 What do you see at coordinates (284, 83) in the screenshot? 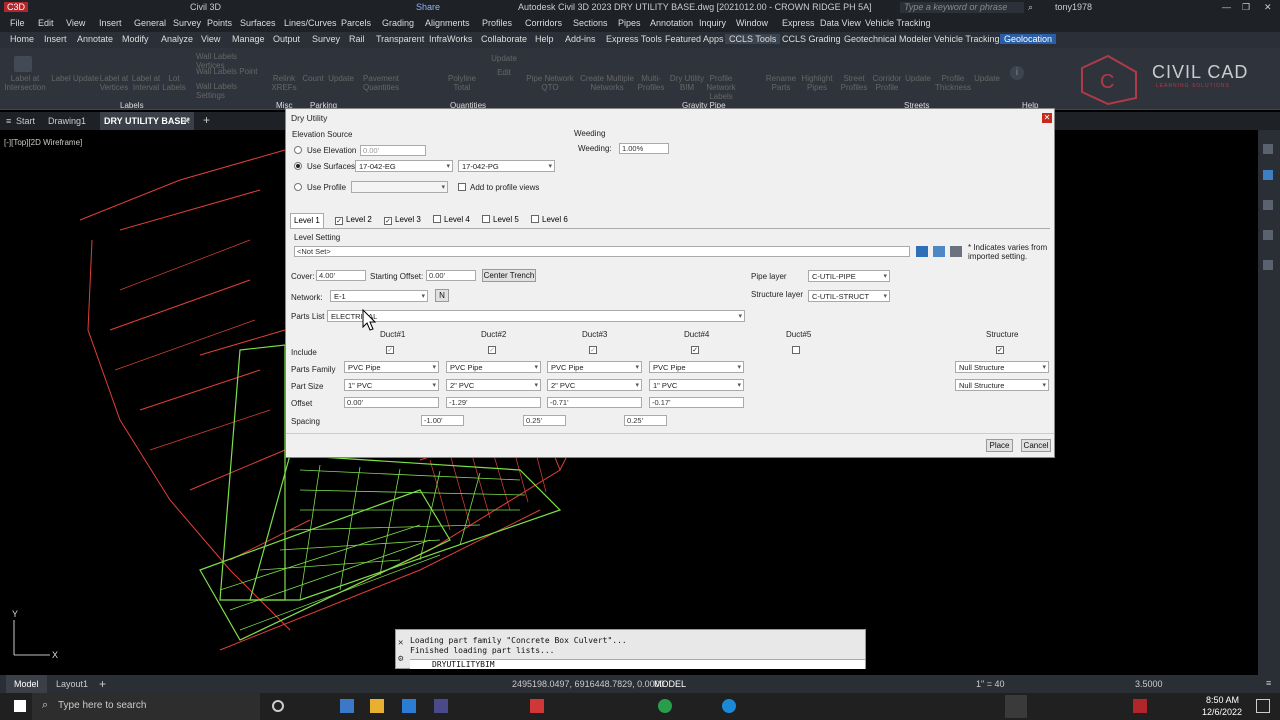
I see `ribbon-relink-xrefs: Relink XREFs` at bounding box center [284, 83].